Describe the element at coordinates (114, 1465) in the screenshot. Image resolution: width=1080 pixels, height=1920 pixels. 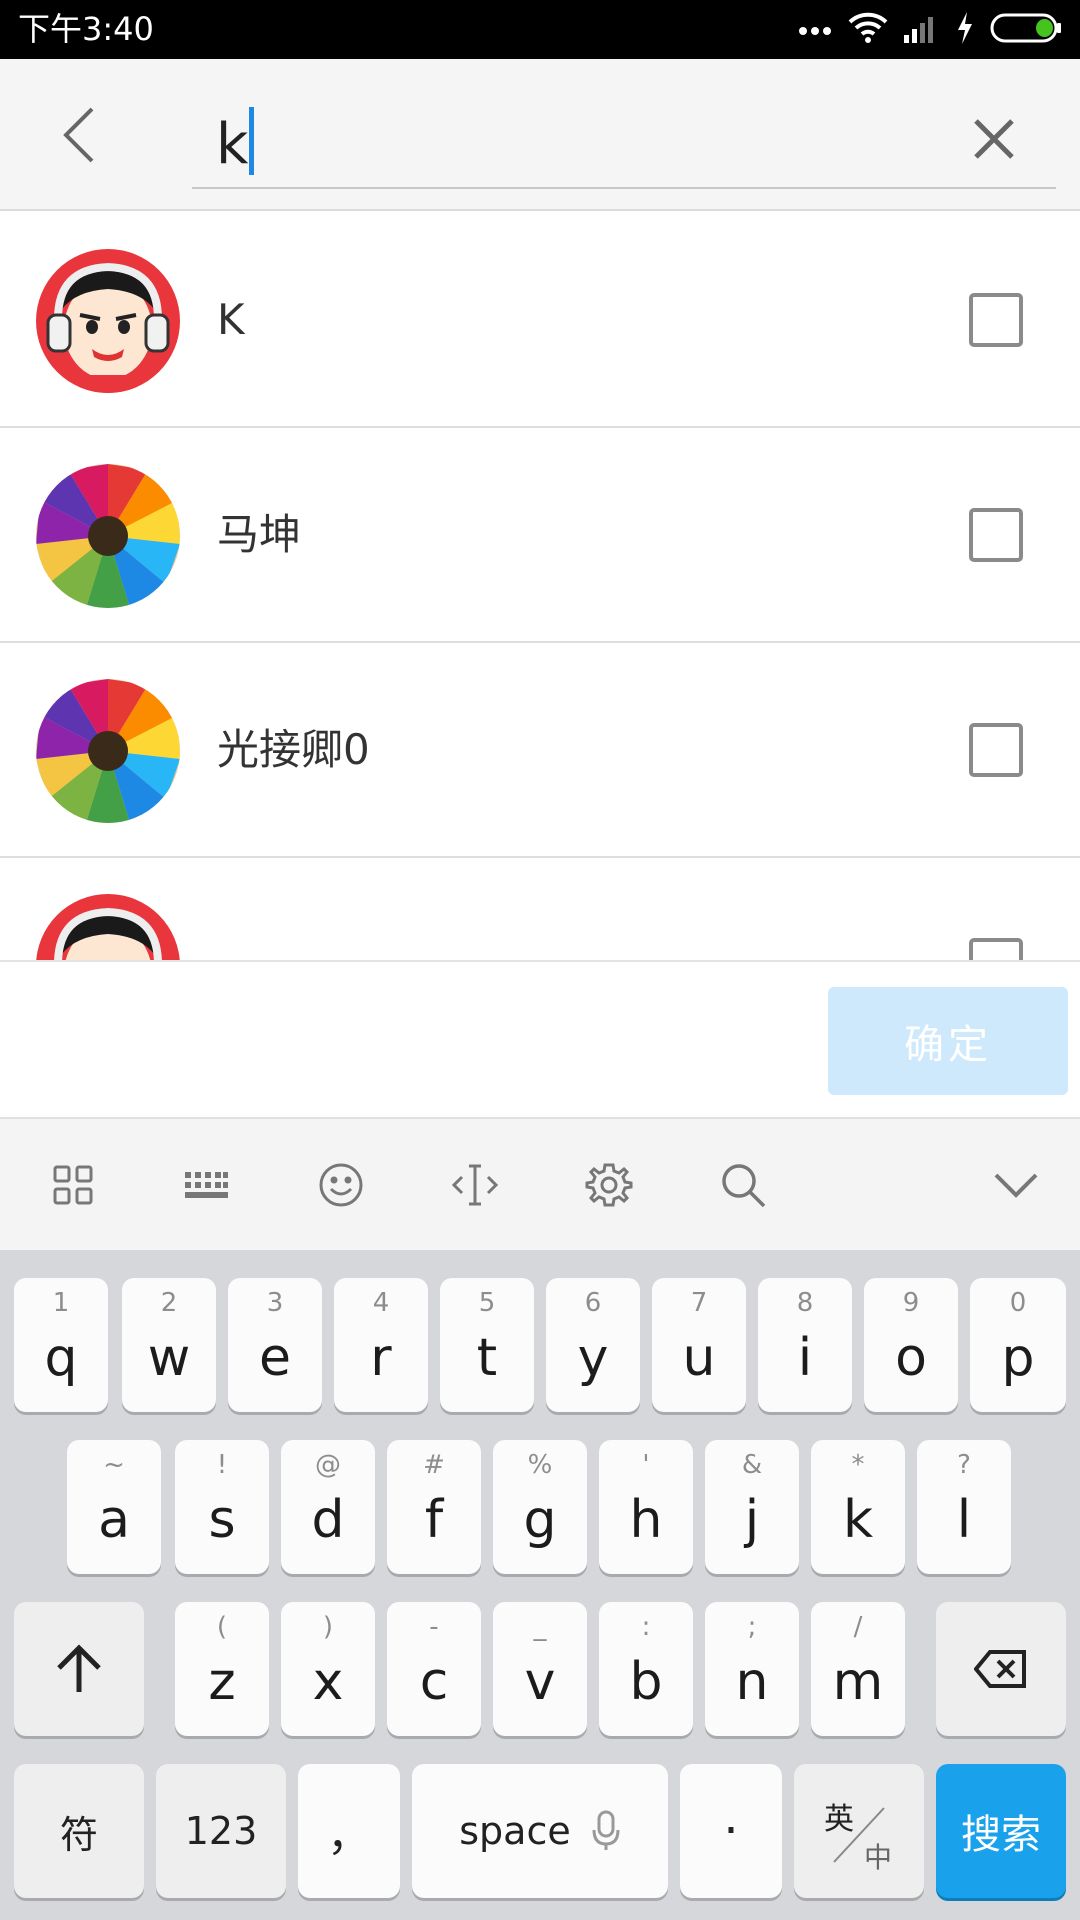
I see `key-hint: ~` at that location.